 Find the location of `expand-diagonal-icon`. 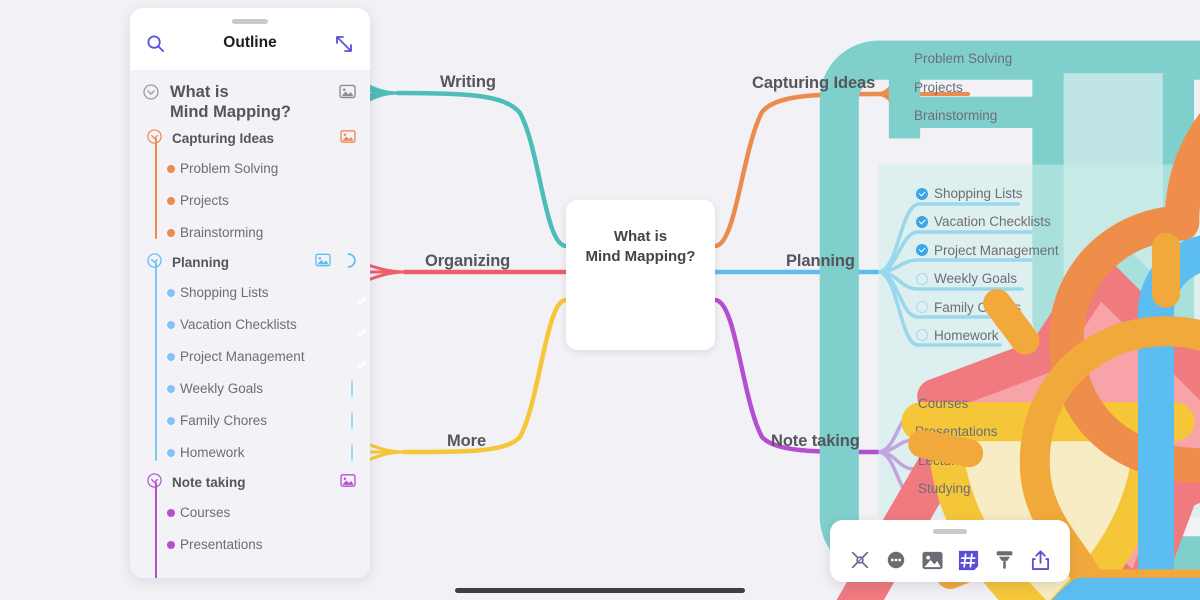

expand-diagonal-icon is located at coordinates (344, 46).